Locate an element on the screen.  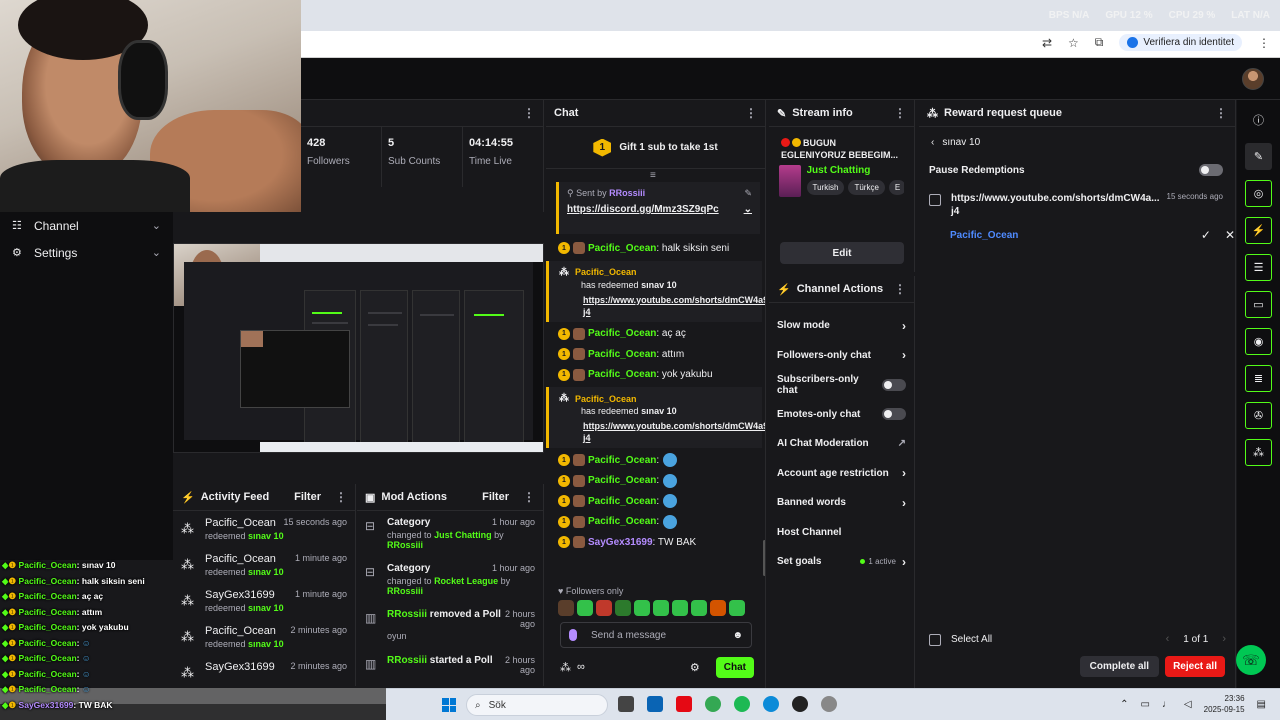
account-age-row: Account age restriction › is located at coordinates (841, 474).